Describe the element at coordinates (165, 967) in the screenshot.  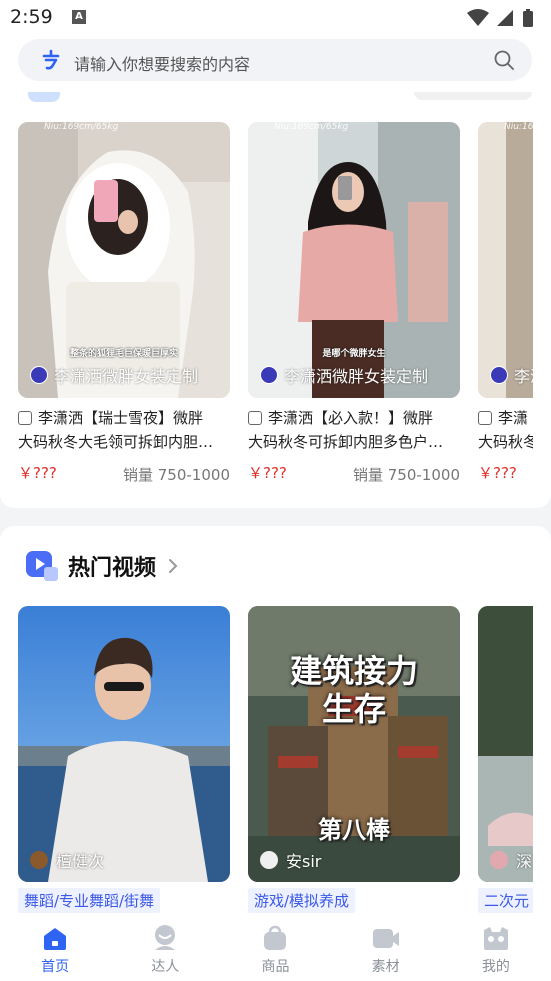
I see `tab-label: 达人` at that location.